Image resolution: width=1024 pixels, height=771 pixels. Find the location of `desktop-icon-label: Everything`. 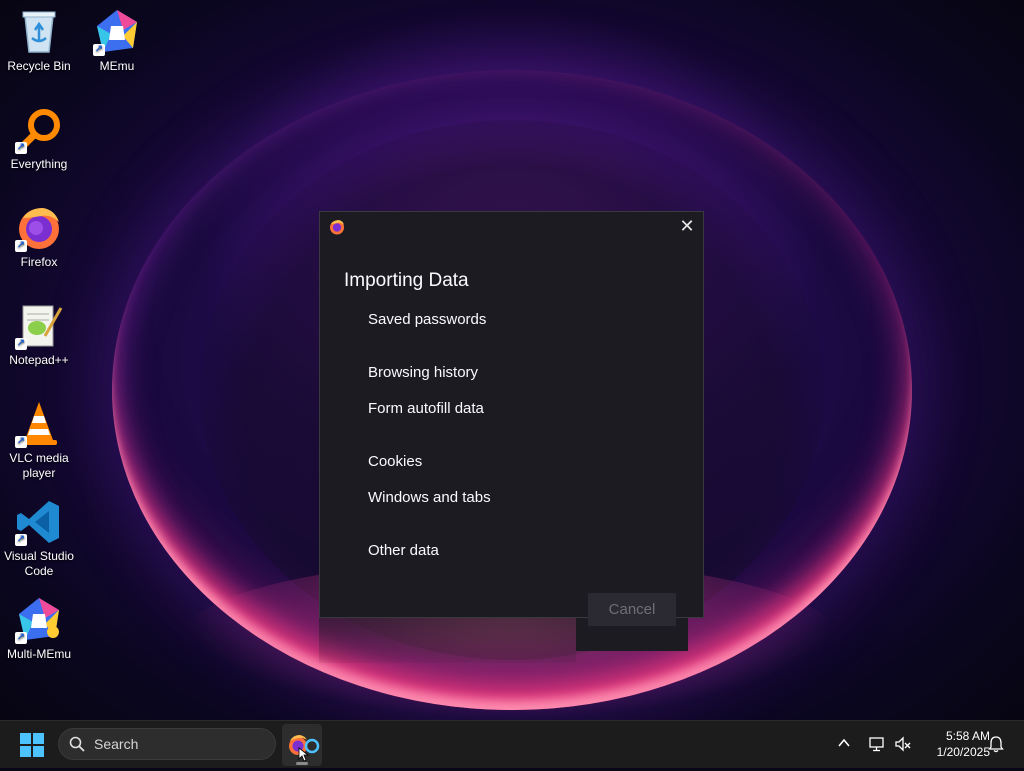

desktop-icon-label: Everything is located at coordinates (39, 164).